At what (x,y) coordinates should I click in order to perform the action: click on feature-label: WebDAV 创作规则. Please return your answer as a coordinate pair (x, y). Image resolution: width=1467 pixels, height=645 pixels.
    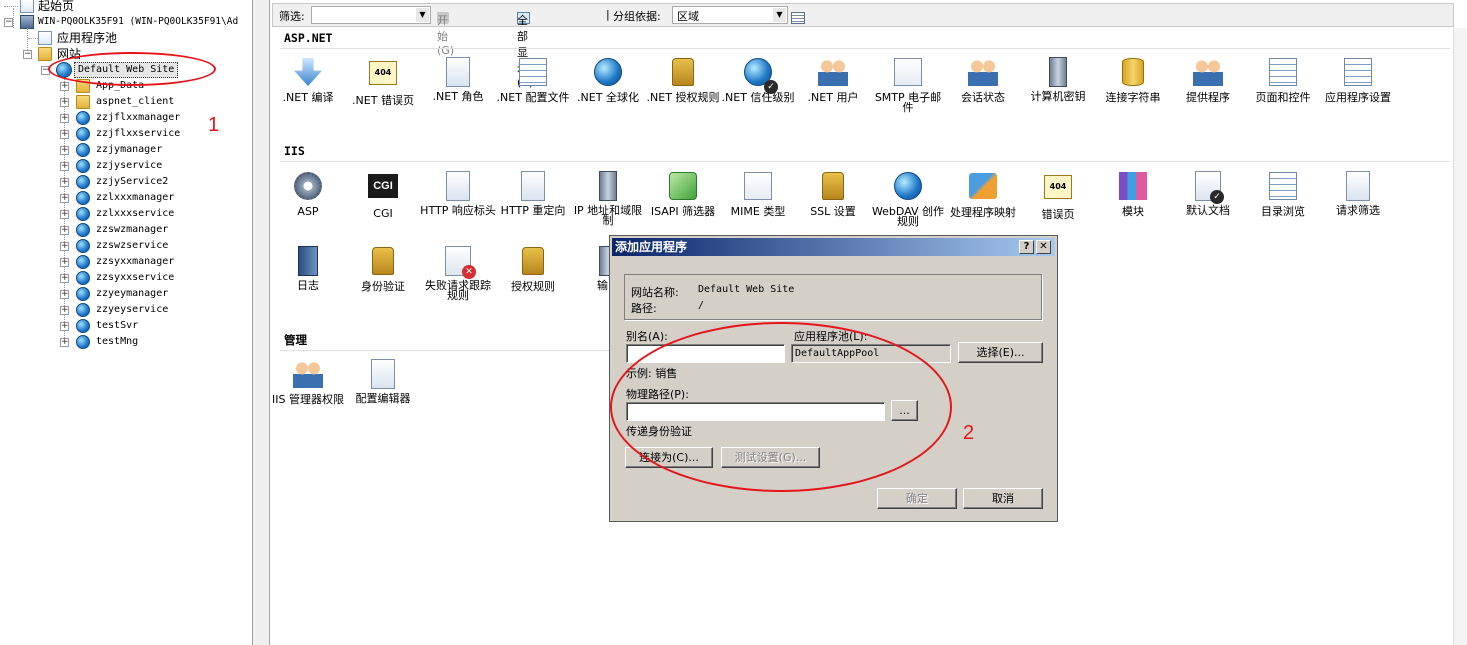
    Looking at the image, I should click on (908, 216).